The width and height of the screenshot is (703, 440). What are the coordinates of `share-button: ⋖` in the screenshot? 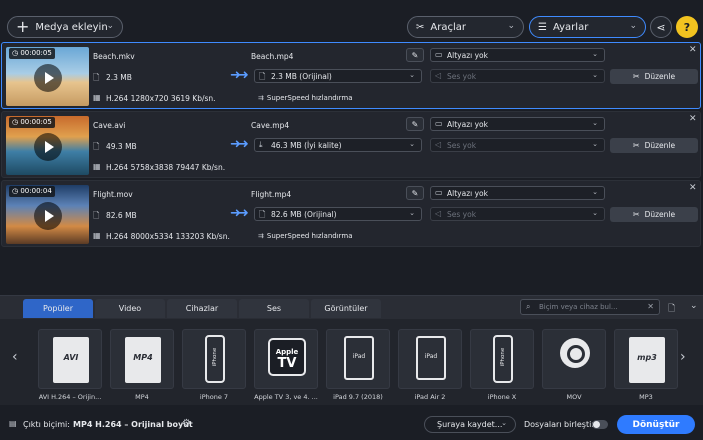 It's located at (661, 27).